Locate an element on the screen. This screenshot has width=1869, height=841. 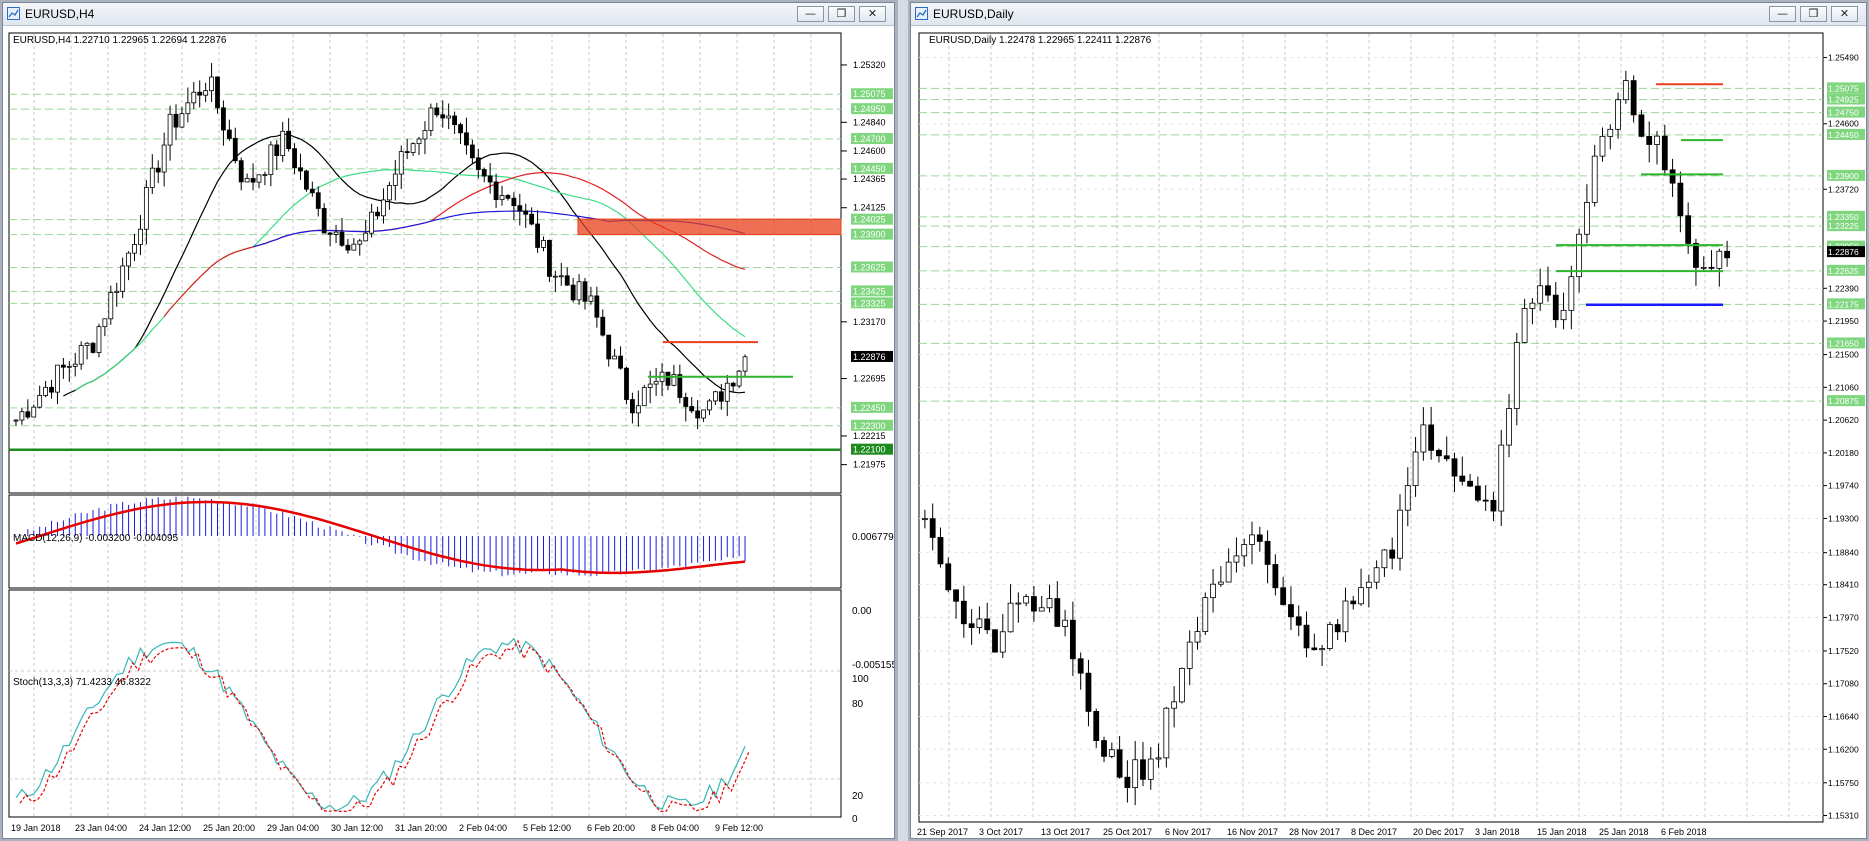
price-label: 1.24600 is located at coordinates (869, 151).